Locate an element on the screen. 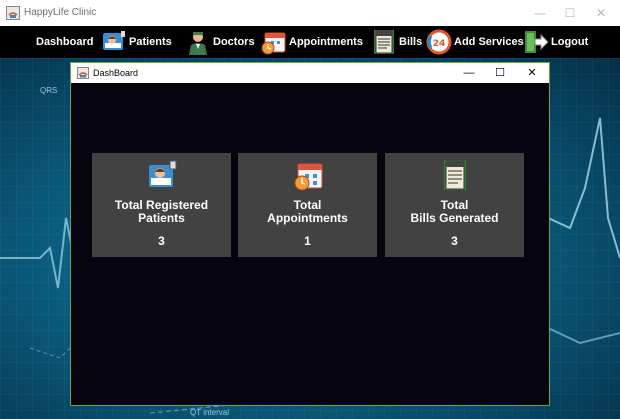 Image resolution: width=620 pixels, height=419 pixels. svg-text: 24 is located at coordinates (439, 44).